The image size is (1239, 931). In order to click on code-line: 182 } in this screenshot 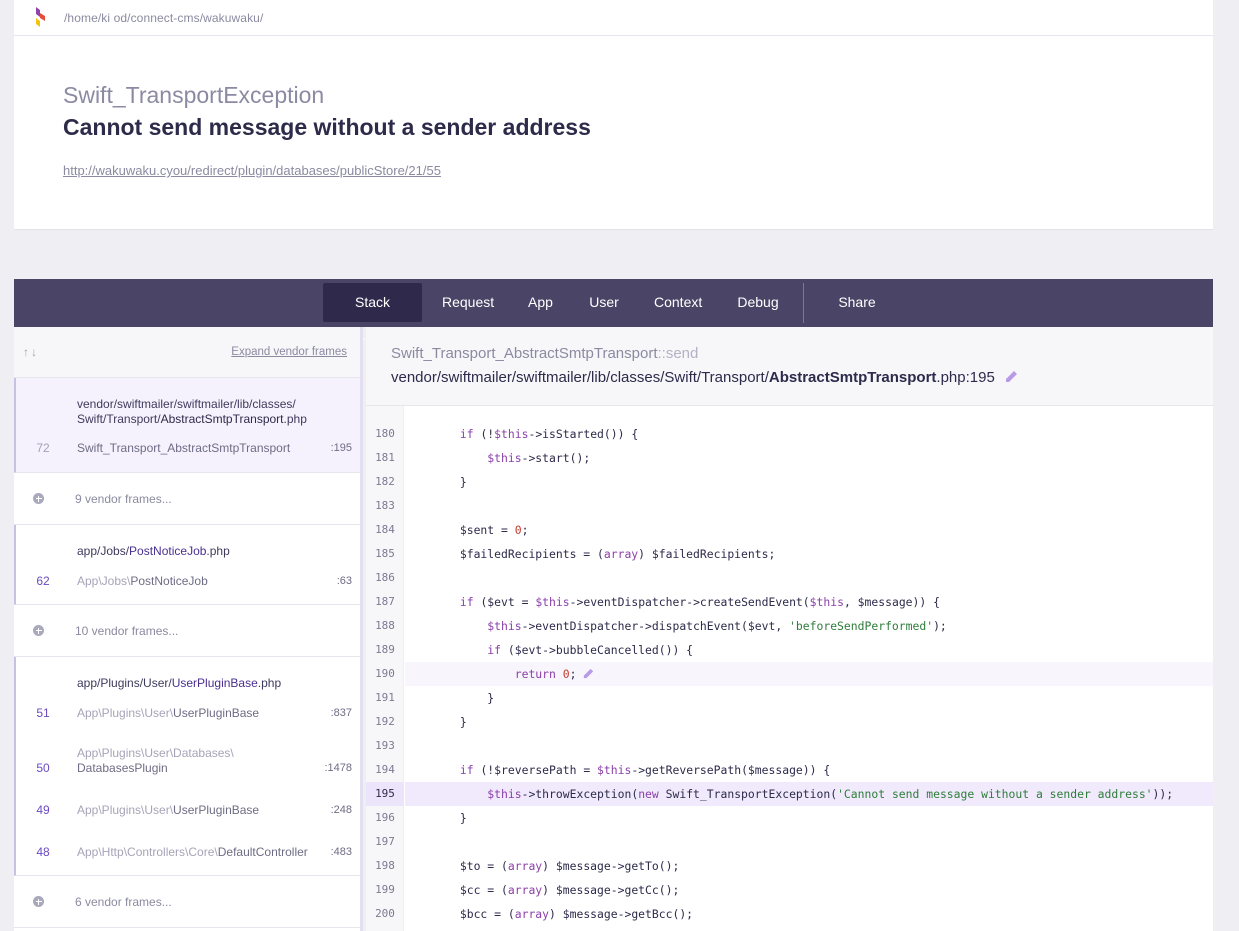, I will do `click(789, 482)`.